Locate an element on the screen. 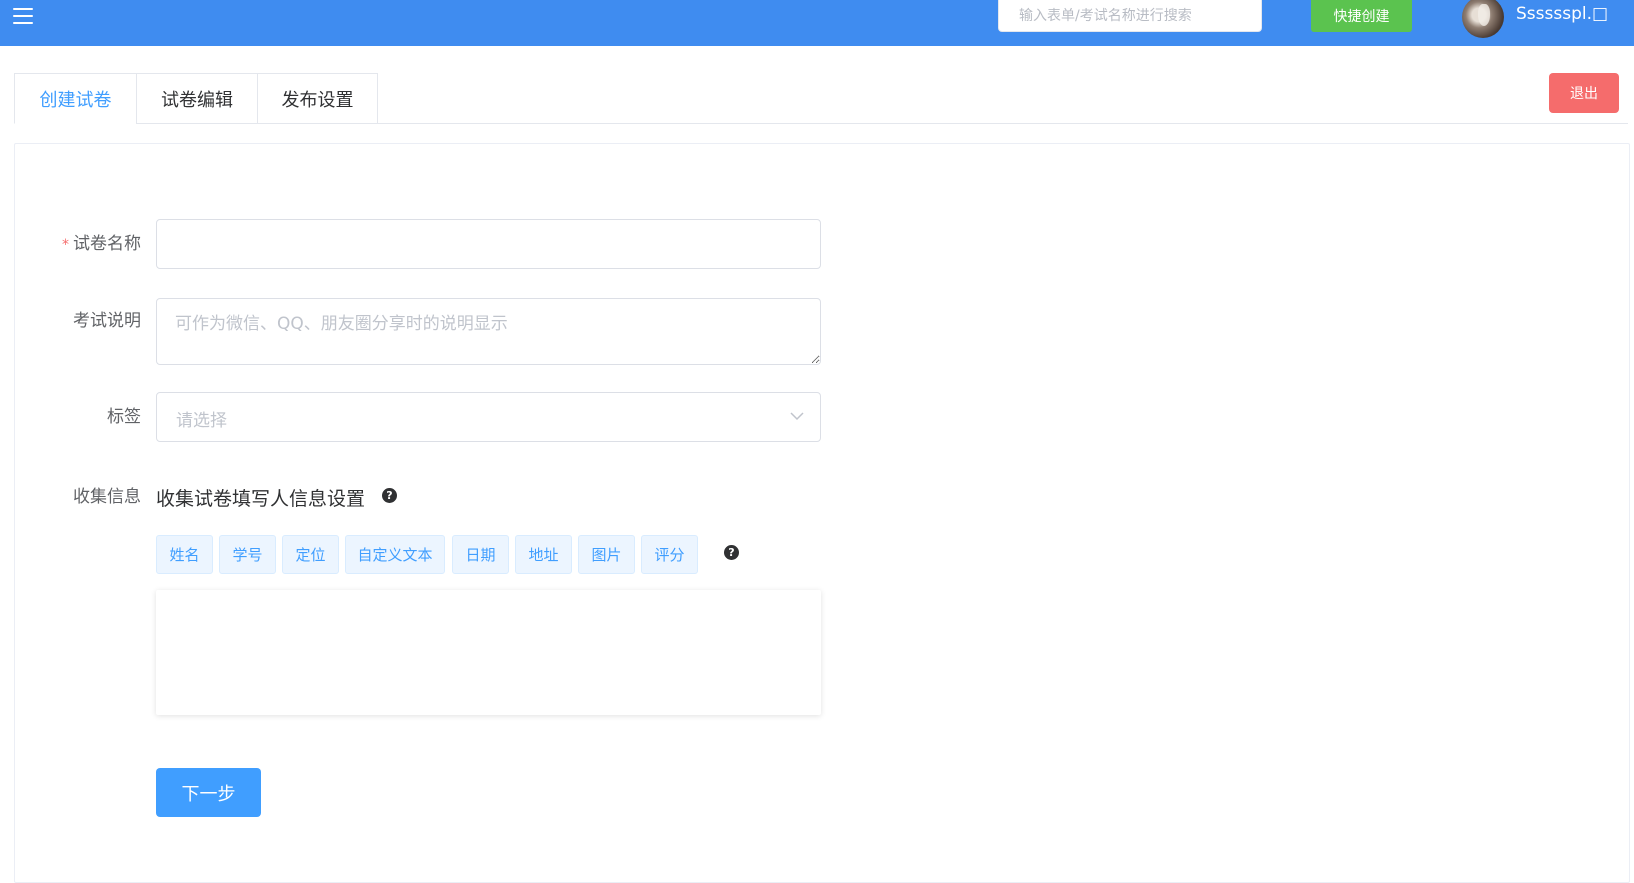  step-tabs: 创建试卷 试卷编辑 发布设置 is located at coordinates (196, 98).